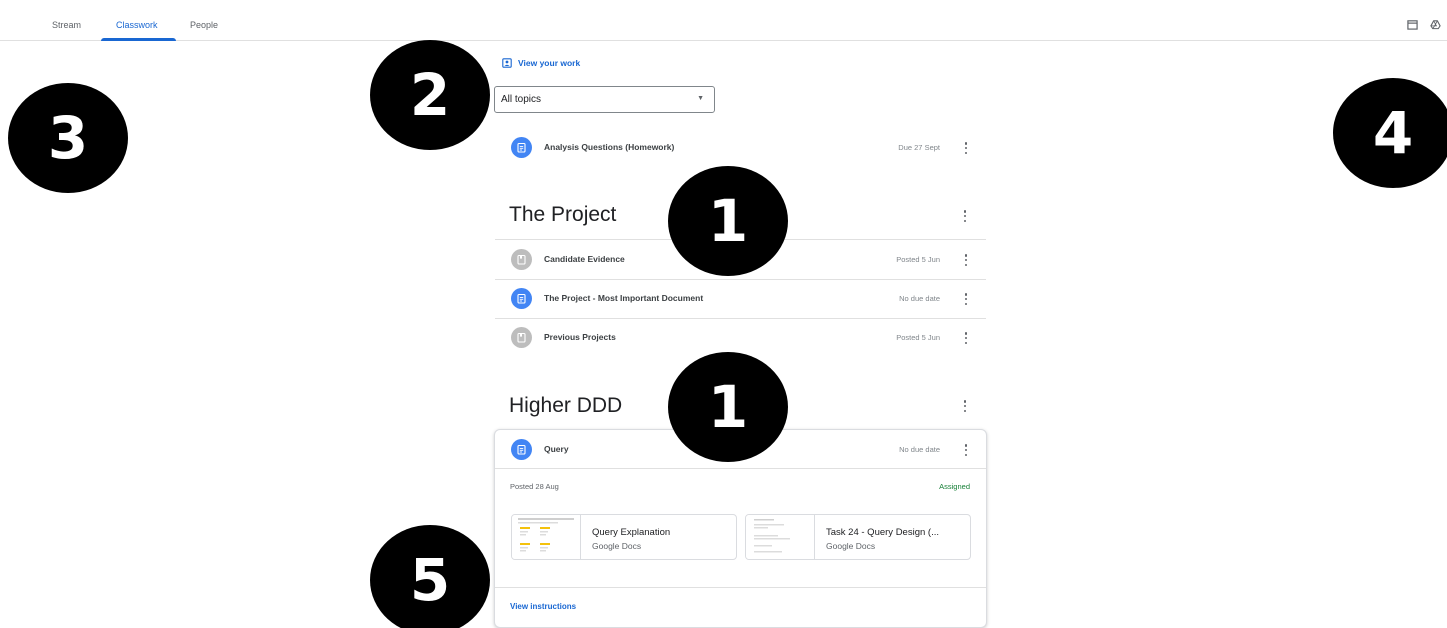 The image size is (1447, 628). I want to click on topic-filter-select: All topics ▼, so click(604, 99).